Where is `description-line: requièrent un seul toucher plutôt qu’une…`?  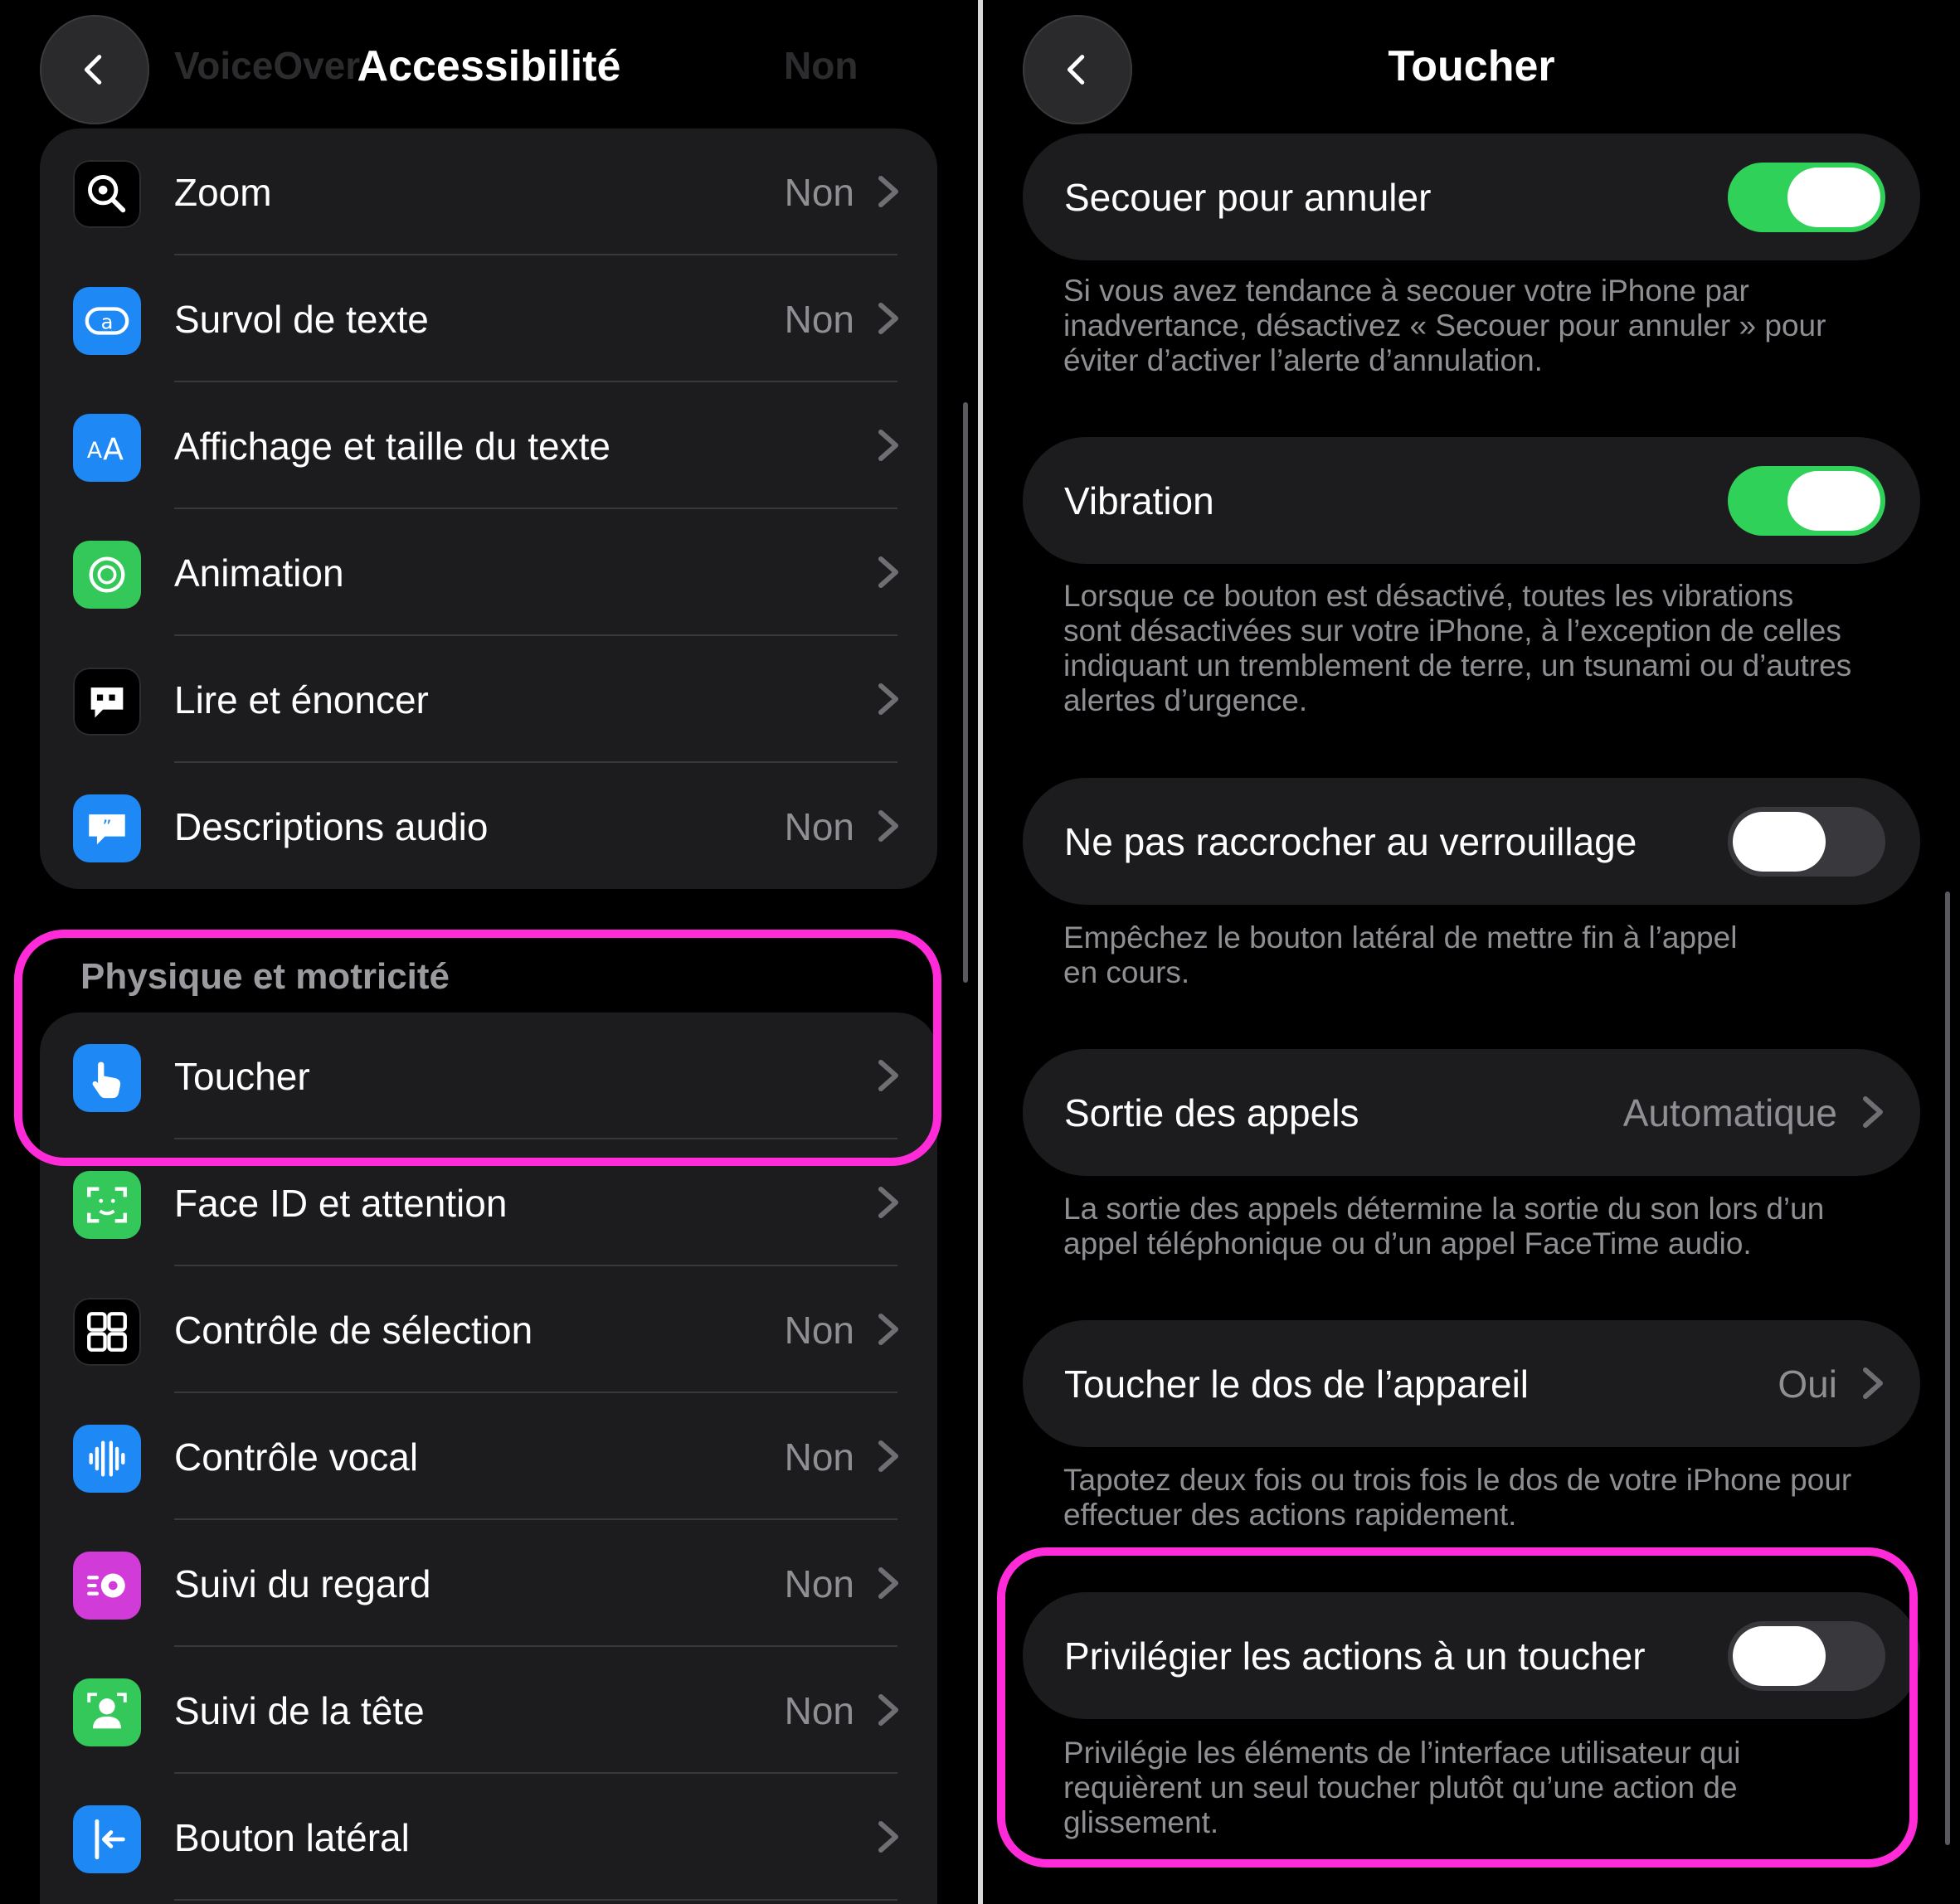
description-line: requièrent un seul toucher plutôt qu’une… is located at coordinates (1400, 1787).